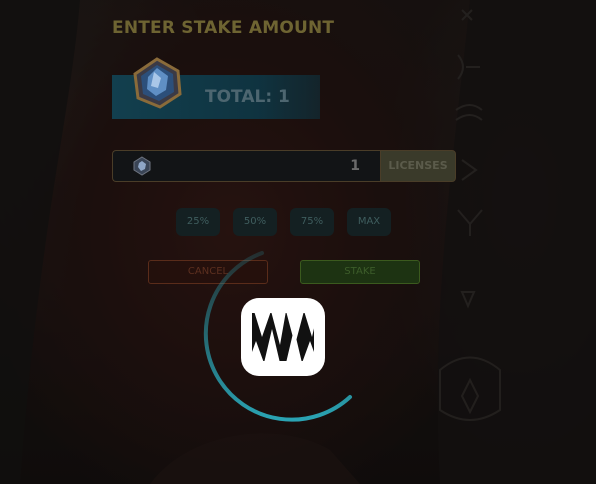 The height and width of the screenshot is (484, 596). I want to click on percent-50-button: 50%, so click(255, 222).